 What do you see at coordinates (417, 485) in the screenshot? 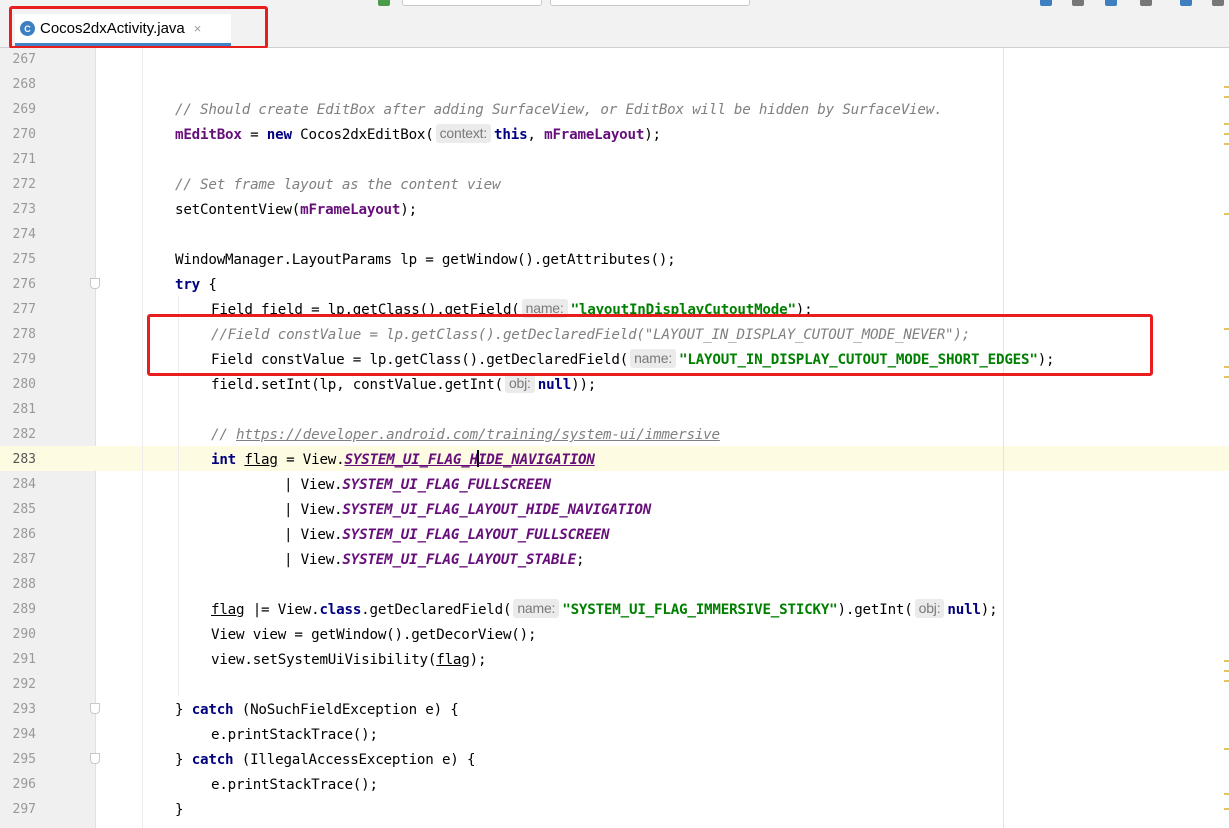
I see `code-line-284: | View.SYSTEM_UI_FLAG_FULLSCREEN` at bounding box center [417, 485].